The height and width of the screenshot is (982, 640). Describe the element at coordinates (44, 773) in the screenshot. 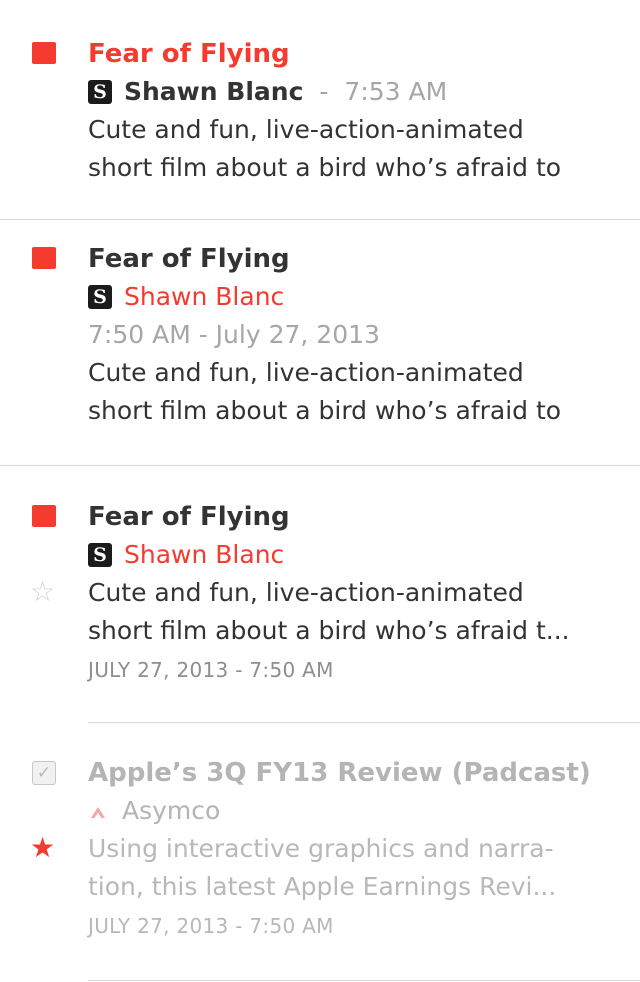

I see `read-checkmark-icon: ✓` at that location.